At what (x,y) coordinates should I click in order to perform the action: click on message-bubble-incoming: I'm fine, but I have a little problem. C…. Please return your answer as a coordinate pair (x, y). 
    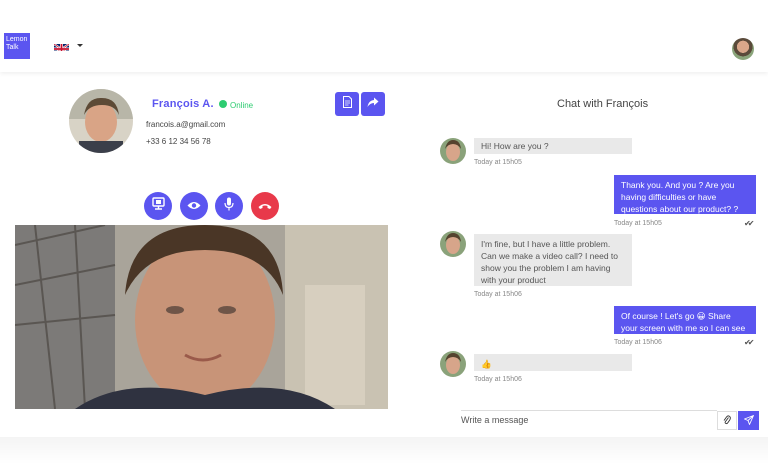
    Looking at the image, I should click on (553, 260).